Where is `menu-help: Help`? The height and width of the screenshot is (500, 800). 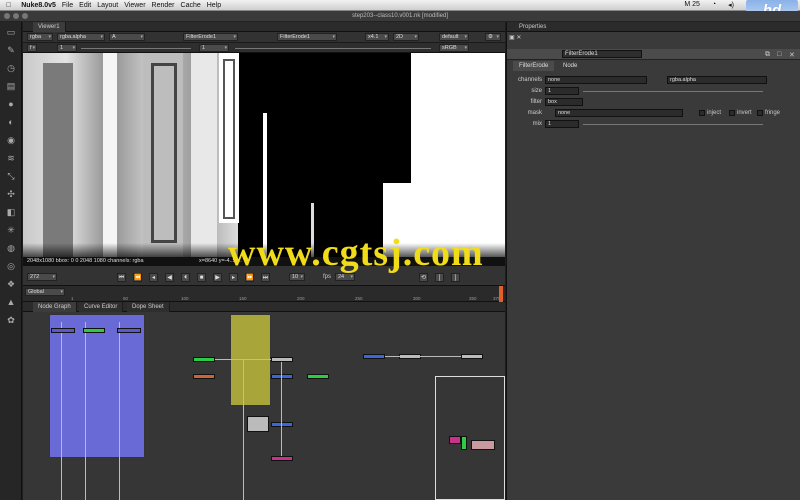 menu-help: Help is located at coordinates (214, 5).